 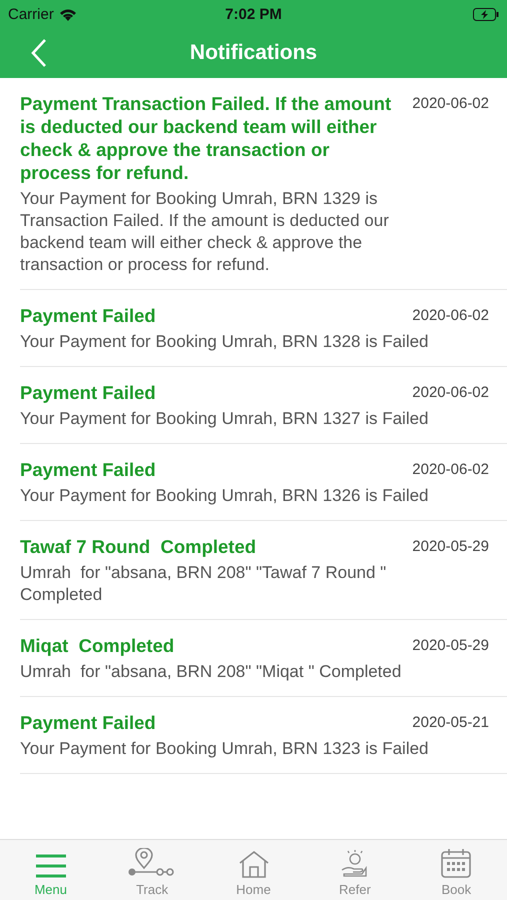 I want to click on wifi-icon, so click(x=67, y=14).